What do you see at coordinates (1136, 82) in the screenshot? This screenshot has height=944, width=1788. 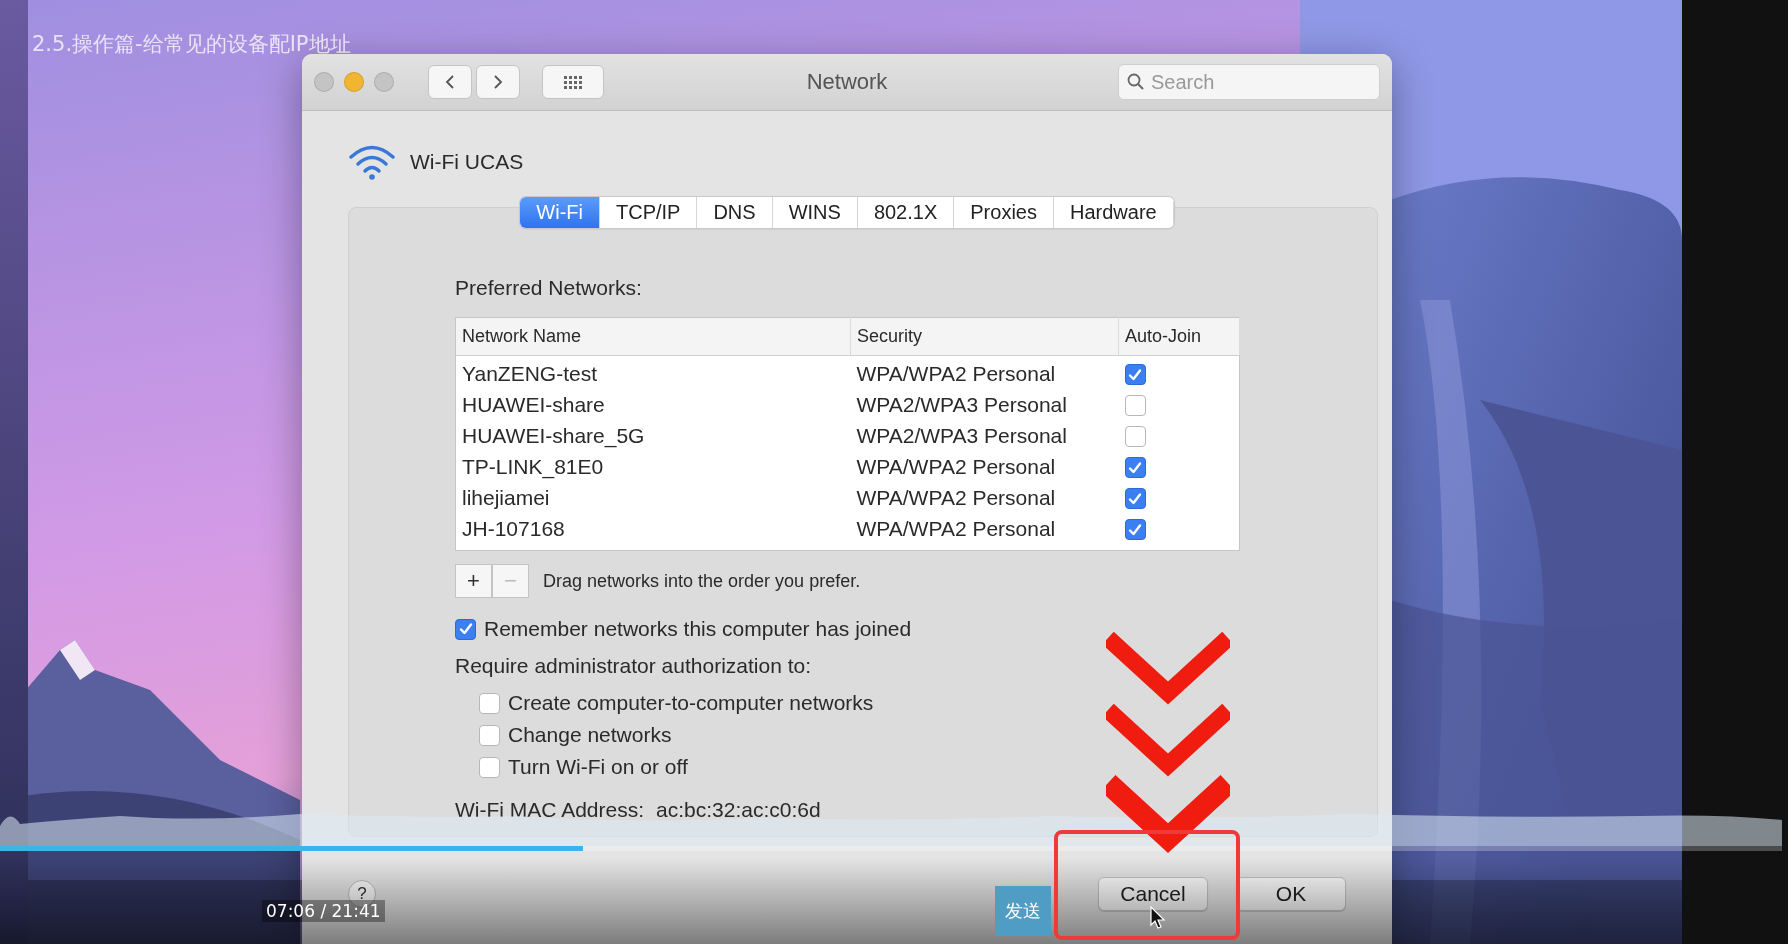 I see `search-icon` at bounding box center [1136, 82].